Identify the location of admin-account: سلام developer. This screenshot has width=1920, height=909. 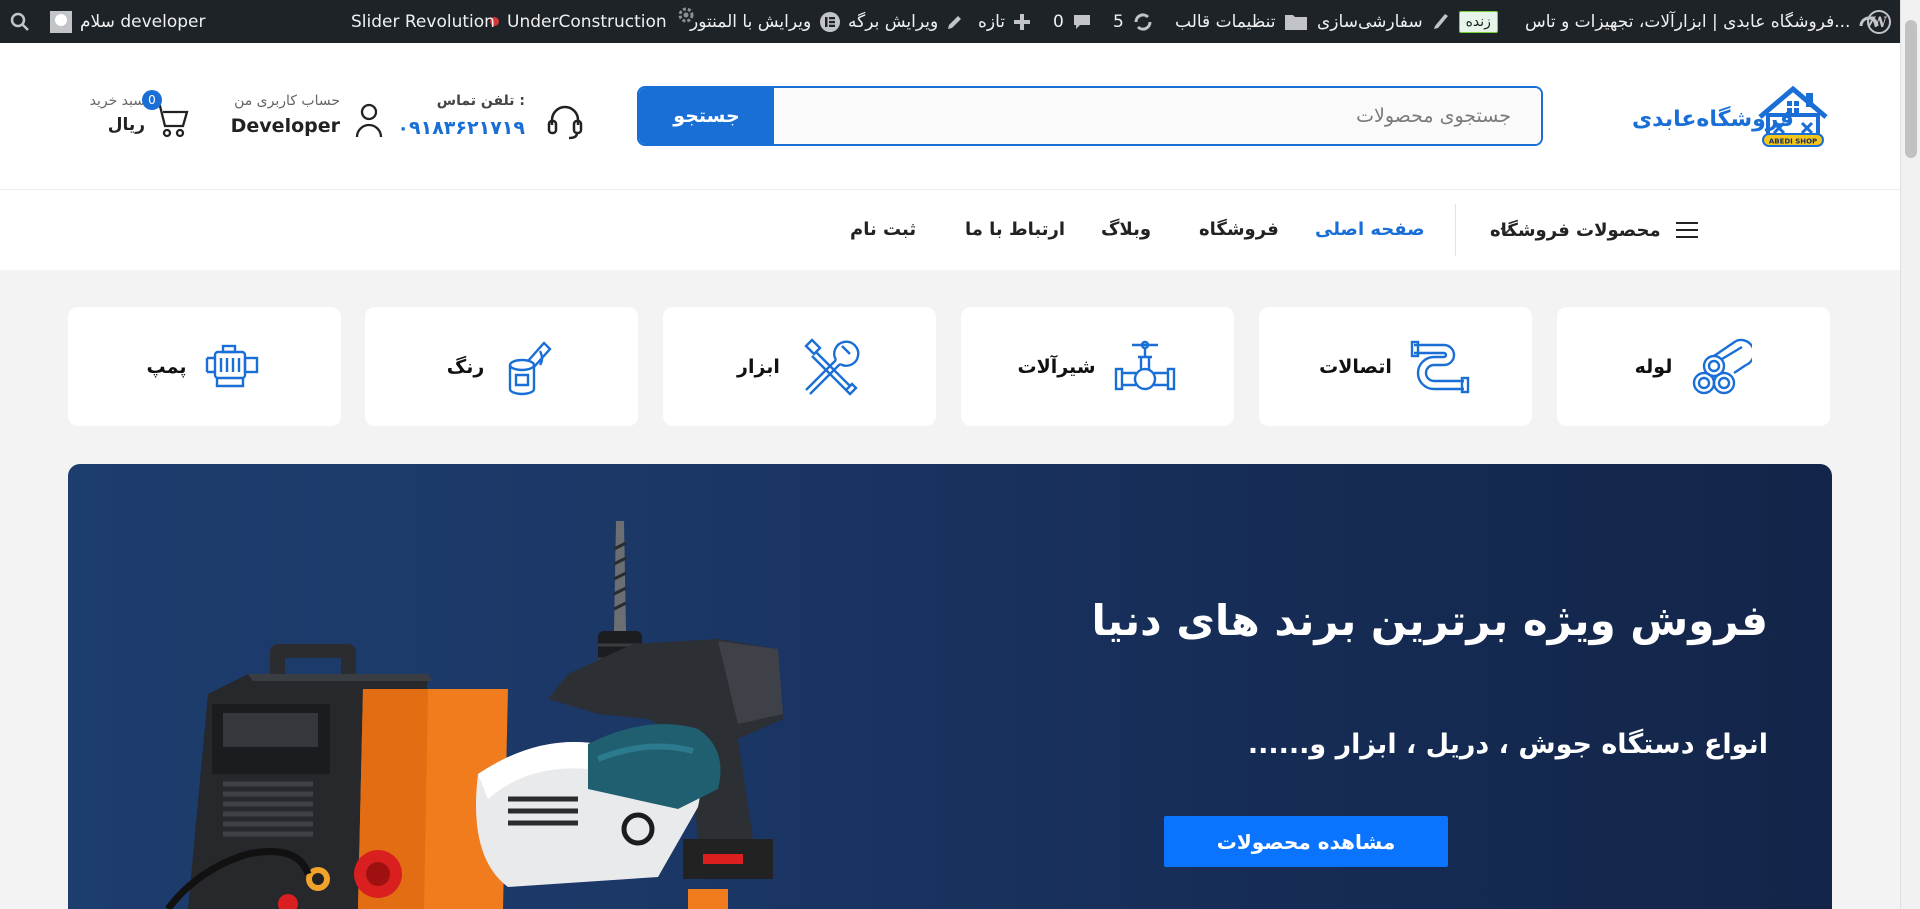
(127, 21).